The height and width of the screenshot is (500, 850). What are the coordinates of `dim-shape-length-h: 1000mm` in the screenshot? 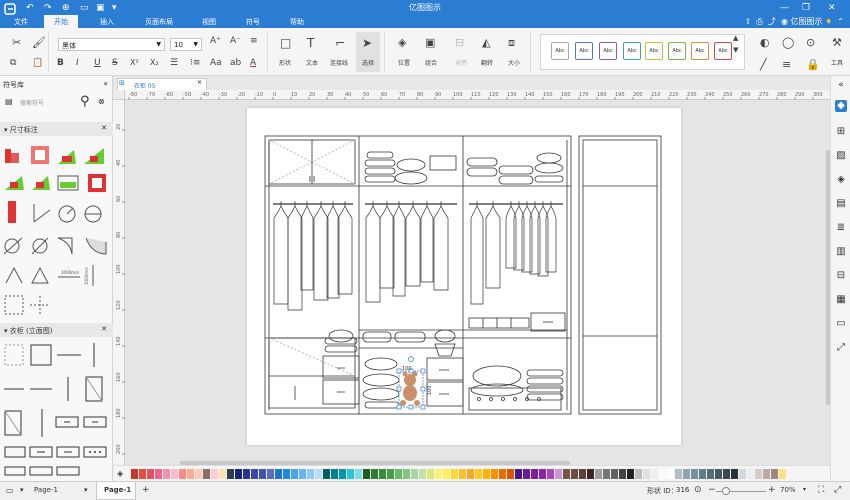 It's located at (69, 274).